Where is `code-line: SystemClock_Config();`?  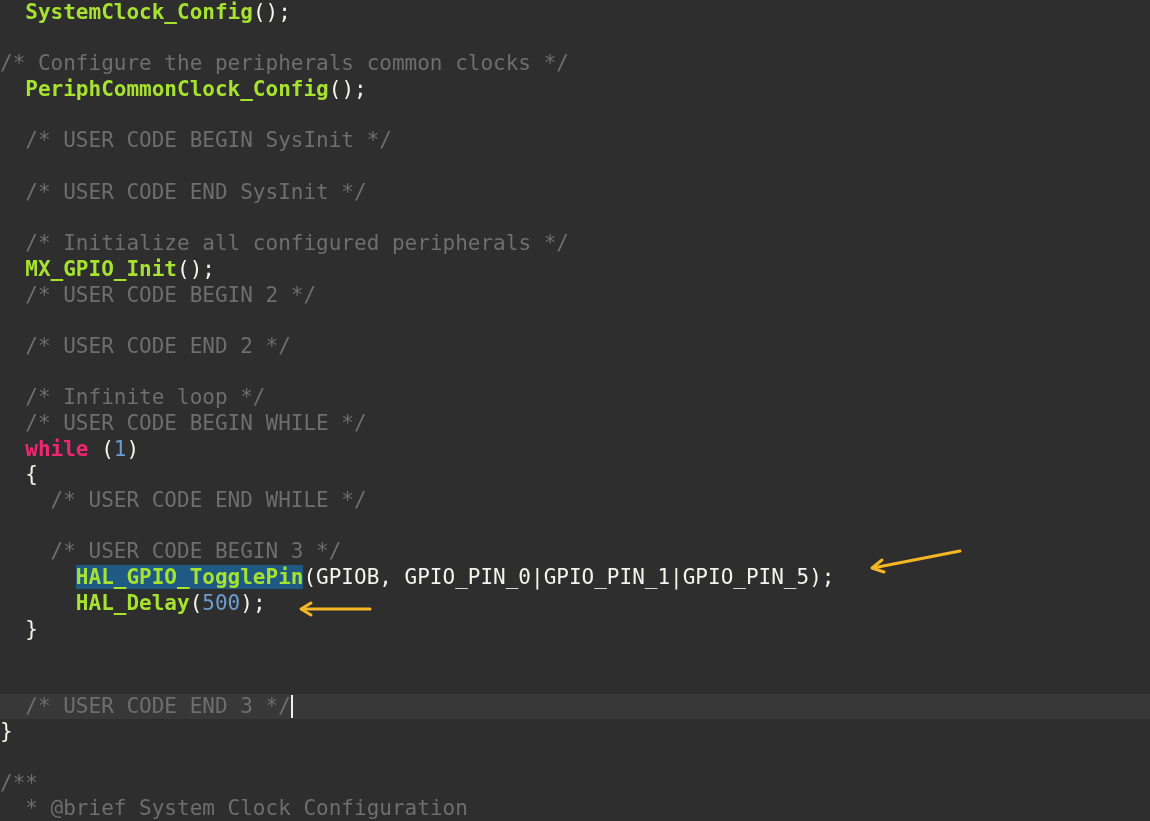 code-line: SystemClock_Config(); is located at coordinates (157, 13).